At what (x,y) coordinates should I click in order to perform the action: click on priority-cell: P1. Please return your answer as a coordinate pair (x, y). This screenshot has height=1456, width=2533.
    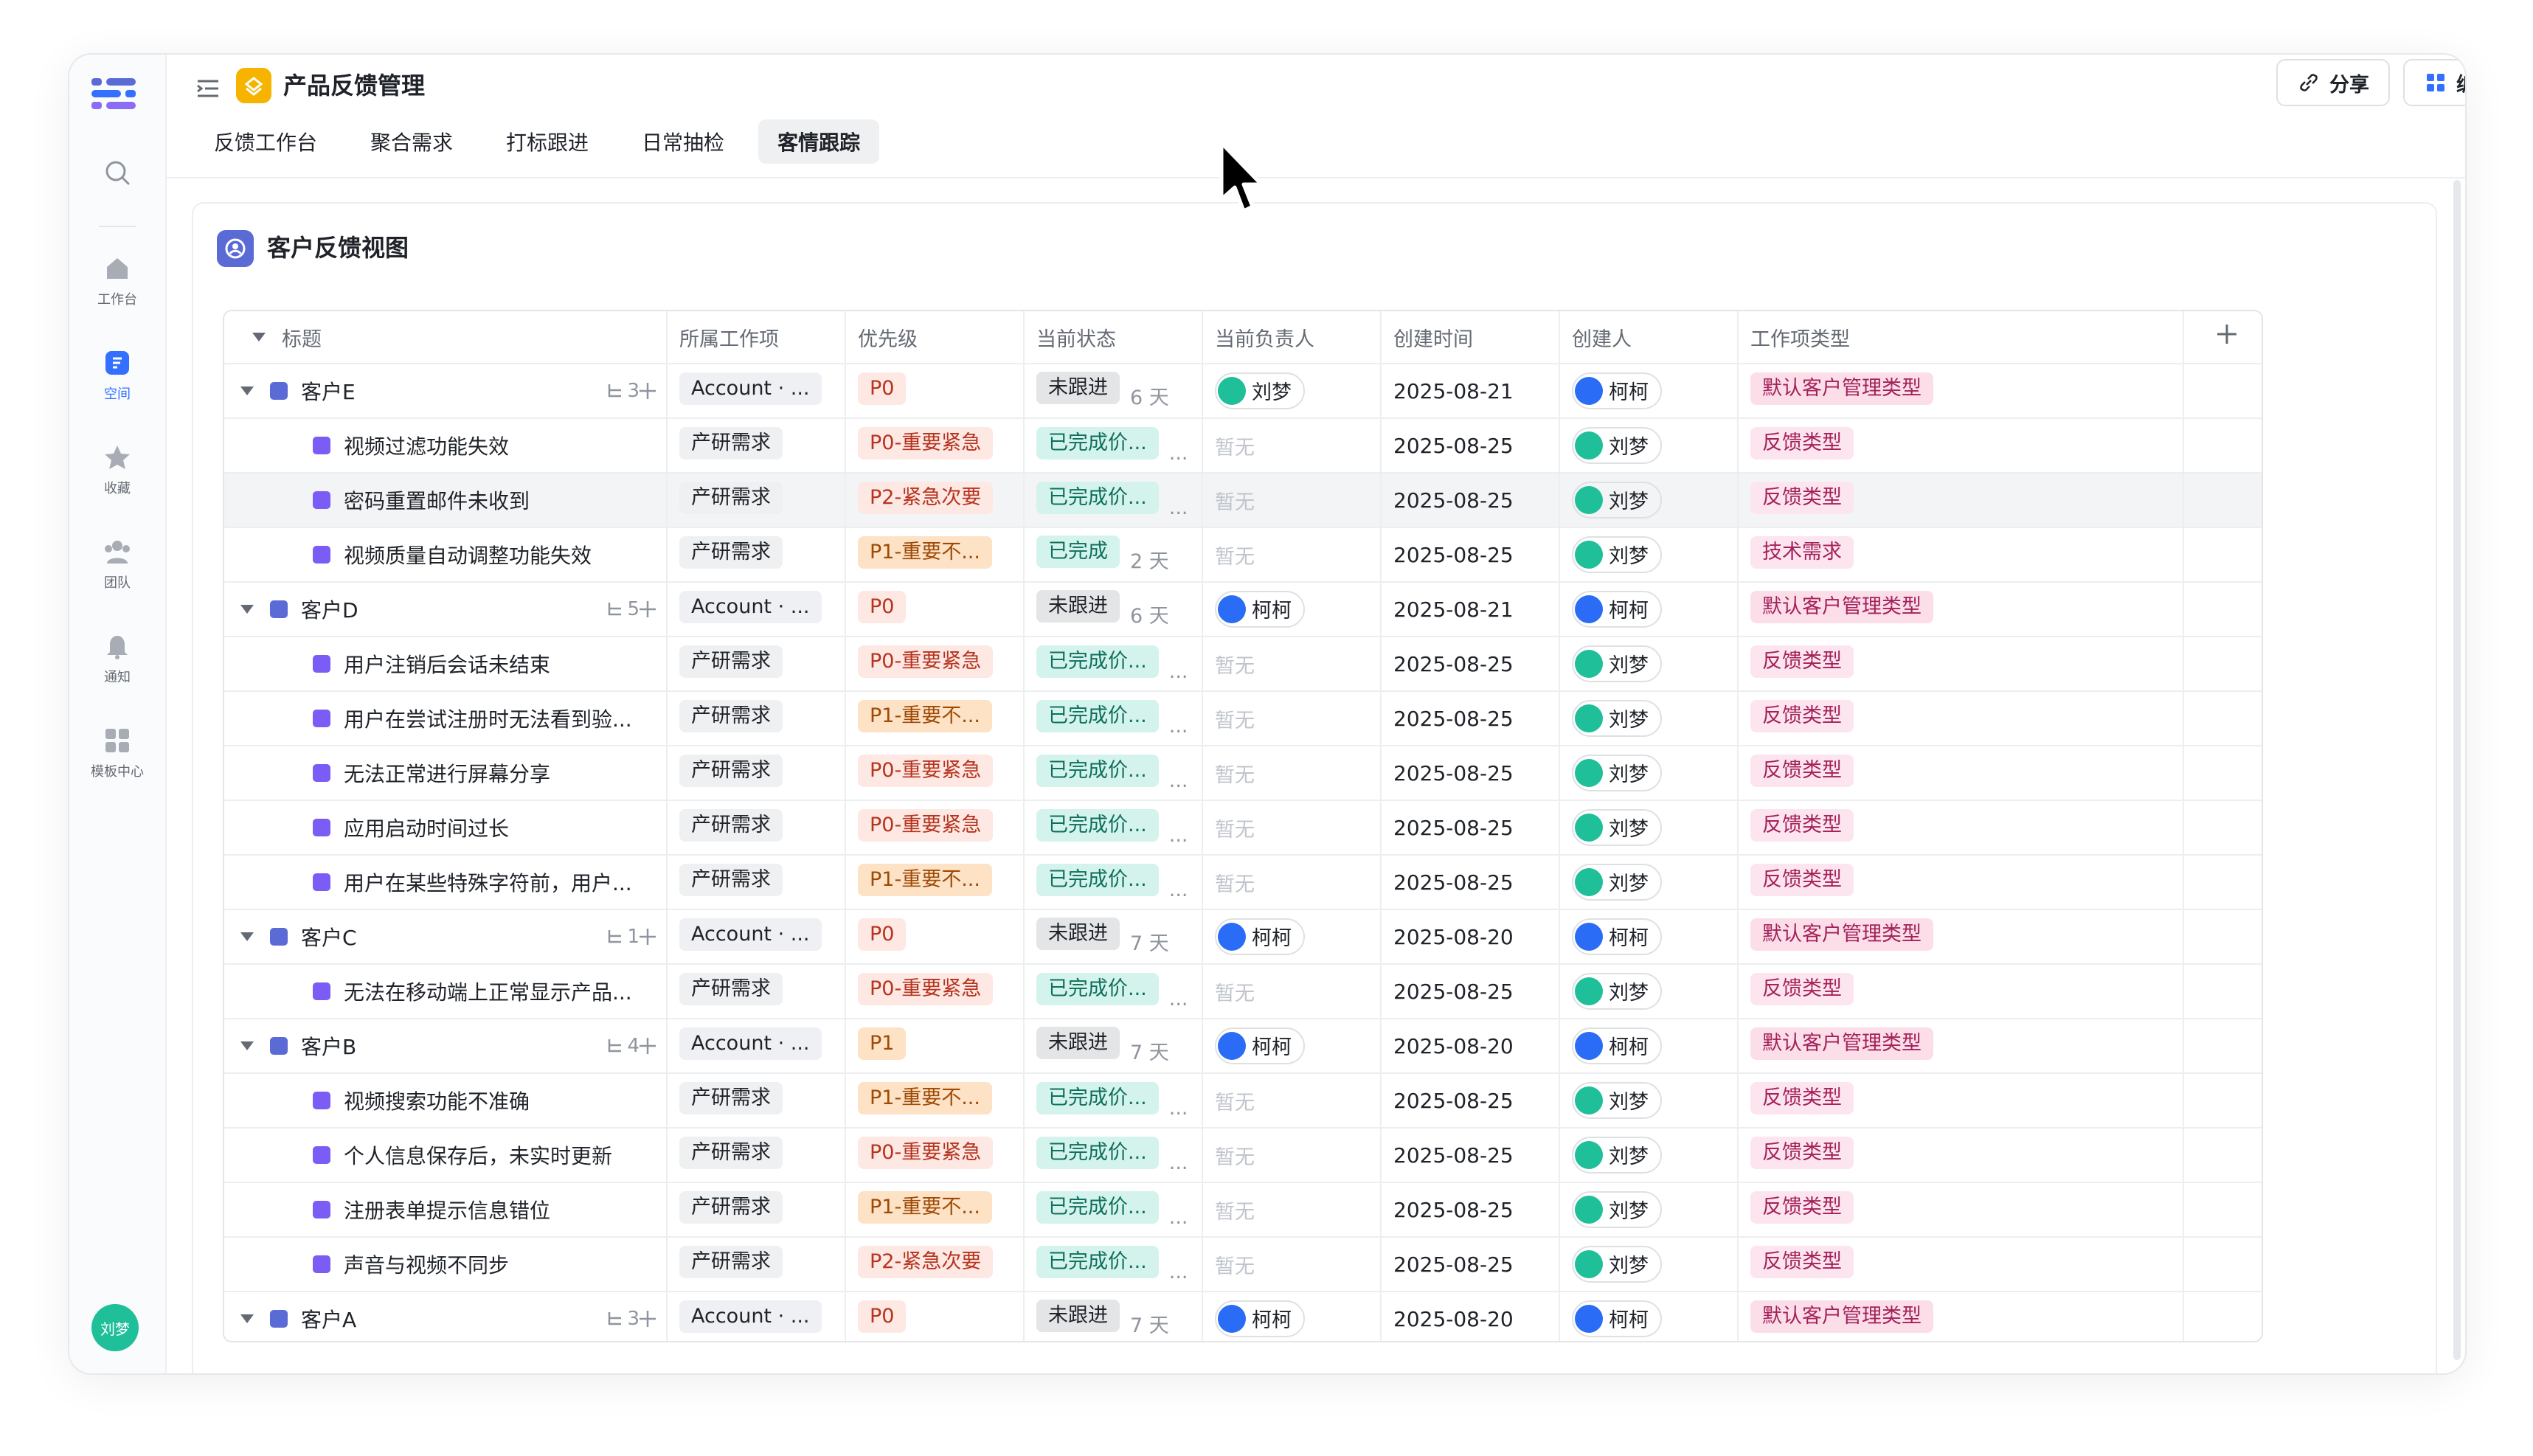
    Looking at the image, I should click on (935, 1046).